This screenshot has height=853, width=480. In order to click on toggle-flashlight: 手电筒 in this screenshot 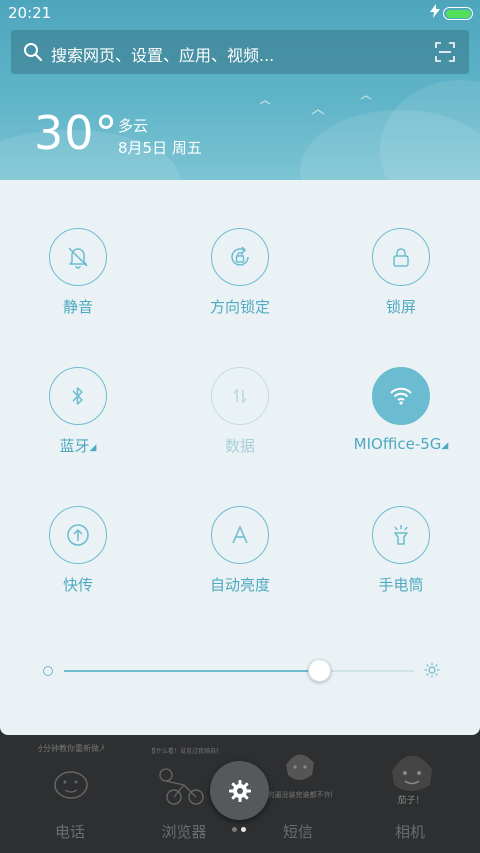, I will do `click(401, 561)`.